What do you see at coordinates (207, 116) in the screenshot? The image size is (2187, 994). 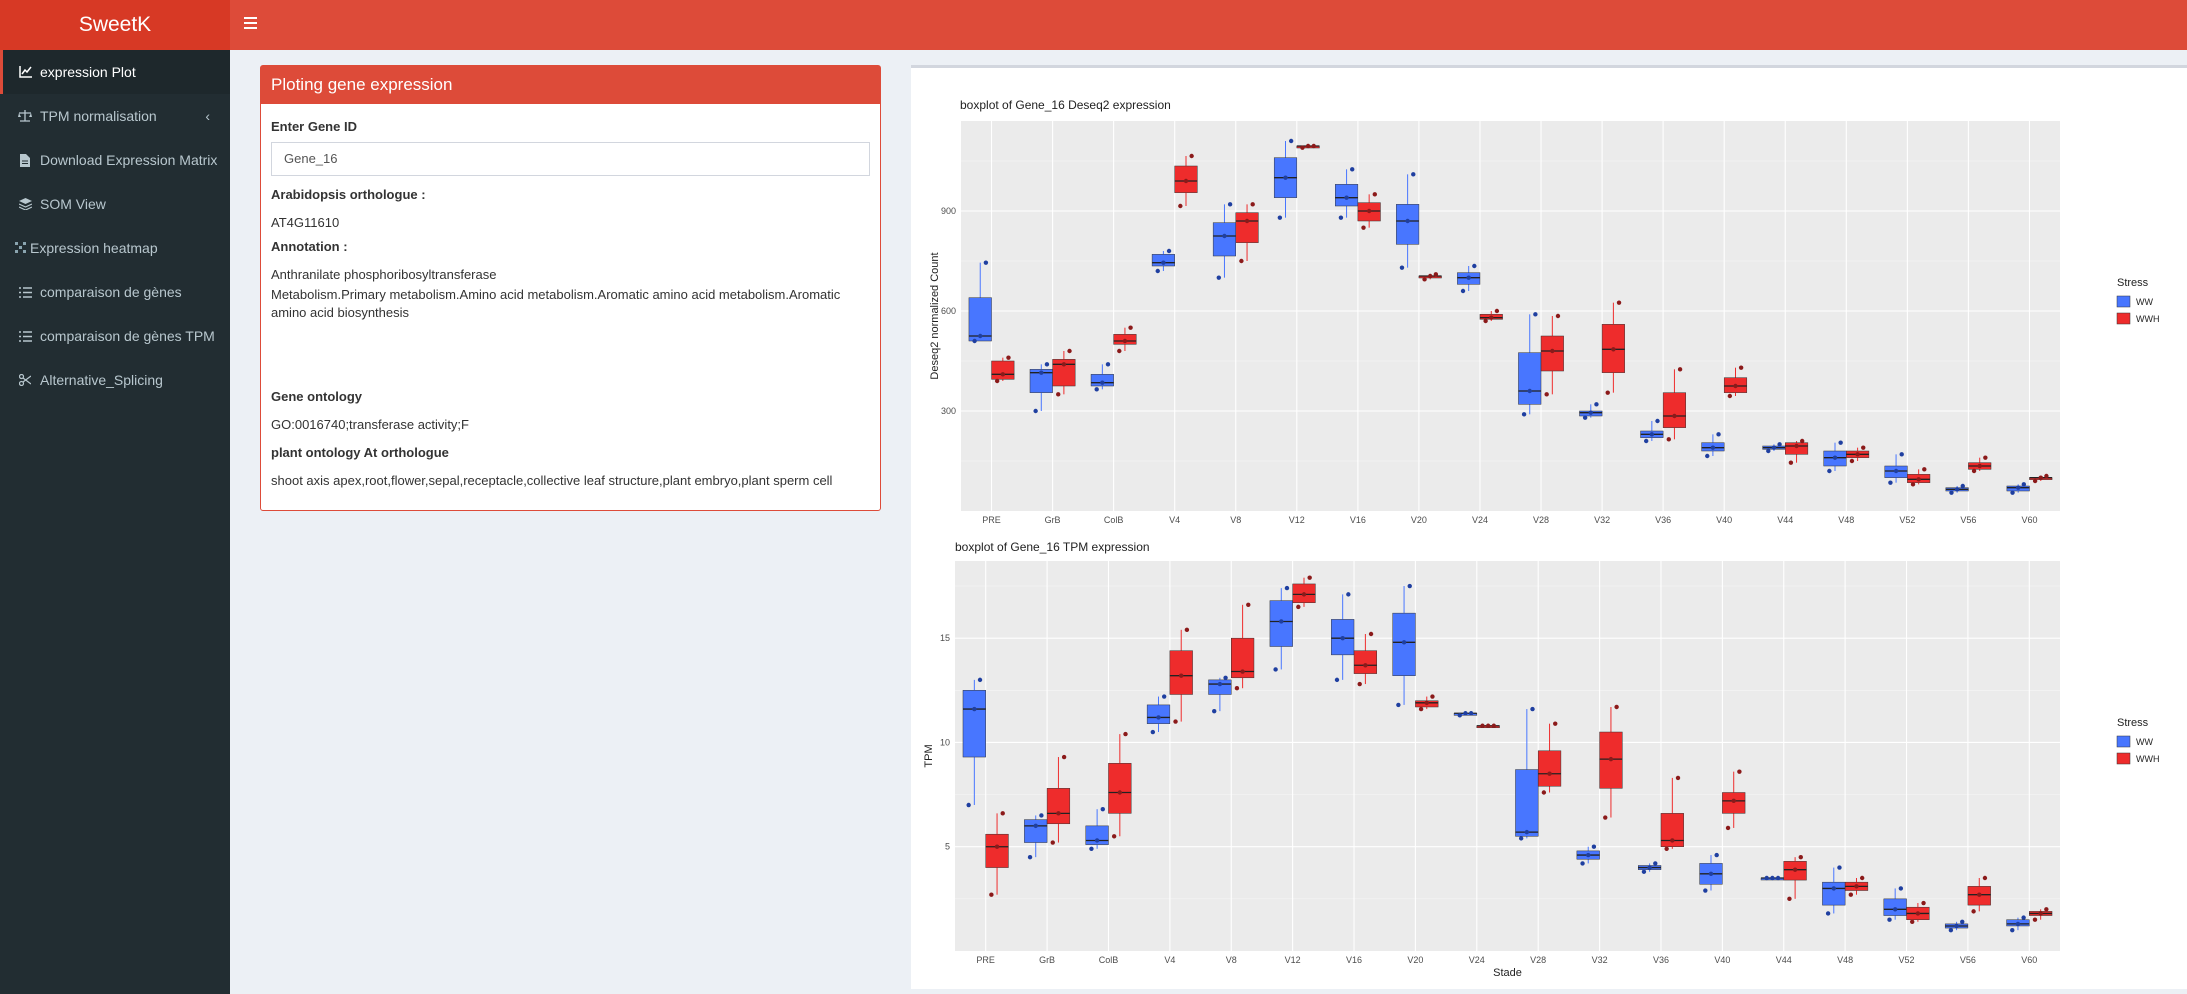 I see `chevron-left-icon: ‹` at bounding box center [207, 116].